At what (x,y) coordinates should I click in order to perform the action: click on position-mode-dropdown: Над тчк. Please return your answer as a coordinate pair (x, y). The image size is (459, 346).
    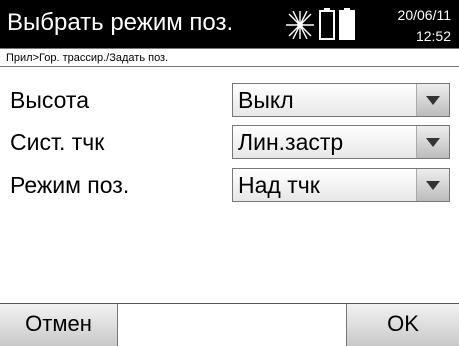
    Looking at the image, I should click on (341, 185).